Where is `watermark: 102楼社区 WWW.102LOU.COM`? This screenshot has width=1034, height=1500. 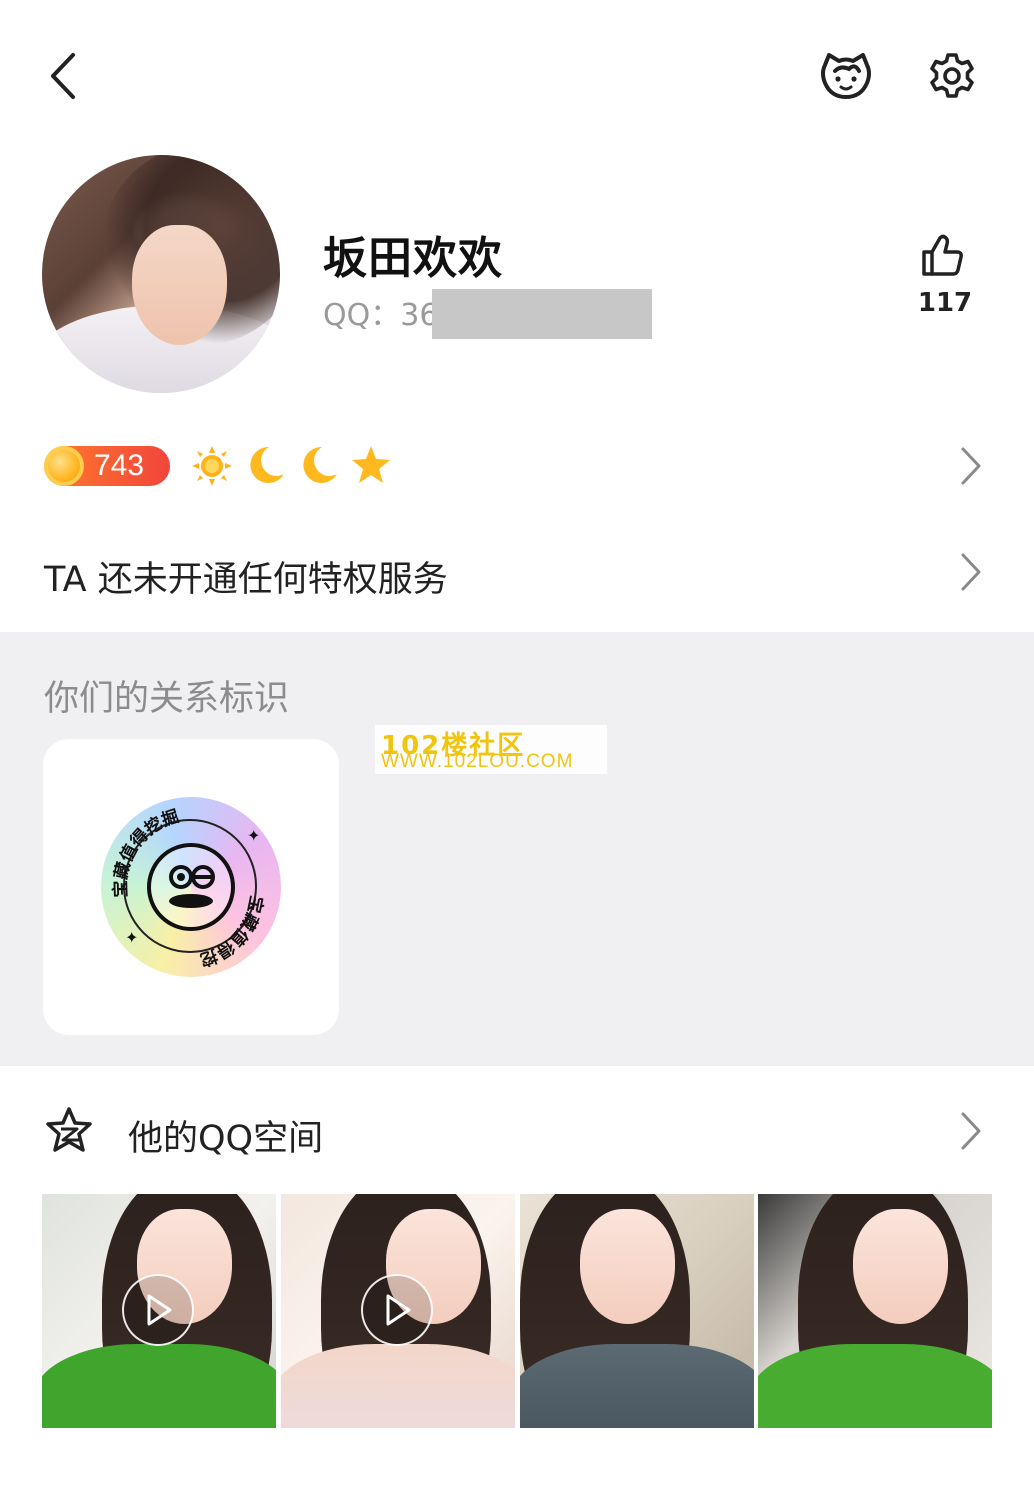
watermark: 102楼社区 WWW.102LOU.COM is located at coordinates (491, 749).